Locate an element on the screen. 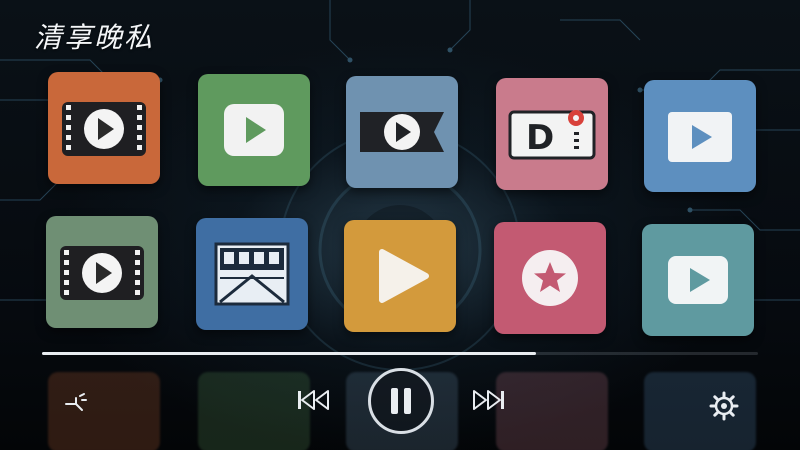 The height and width of the screenshot is (450, 800). pause-button is located at coordinates (401, 401).